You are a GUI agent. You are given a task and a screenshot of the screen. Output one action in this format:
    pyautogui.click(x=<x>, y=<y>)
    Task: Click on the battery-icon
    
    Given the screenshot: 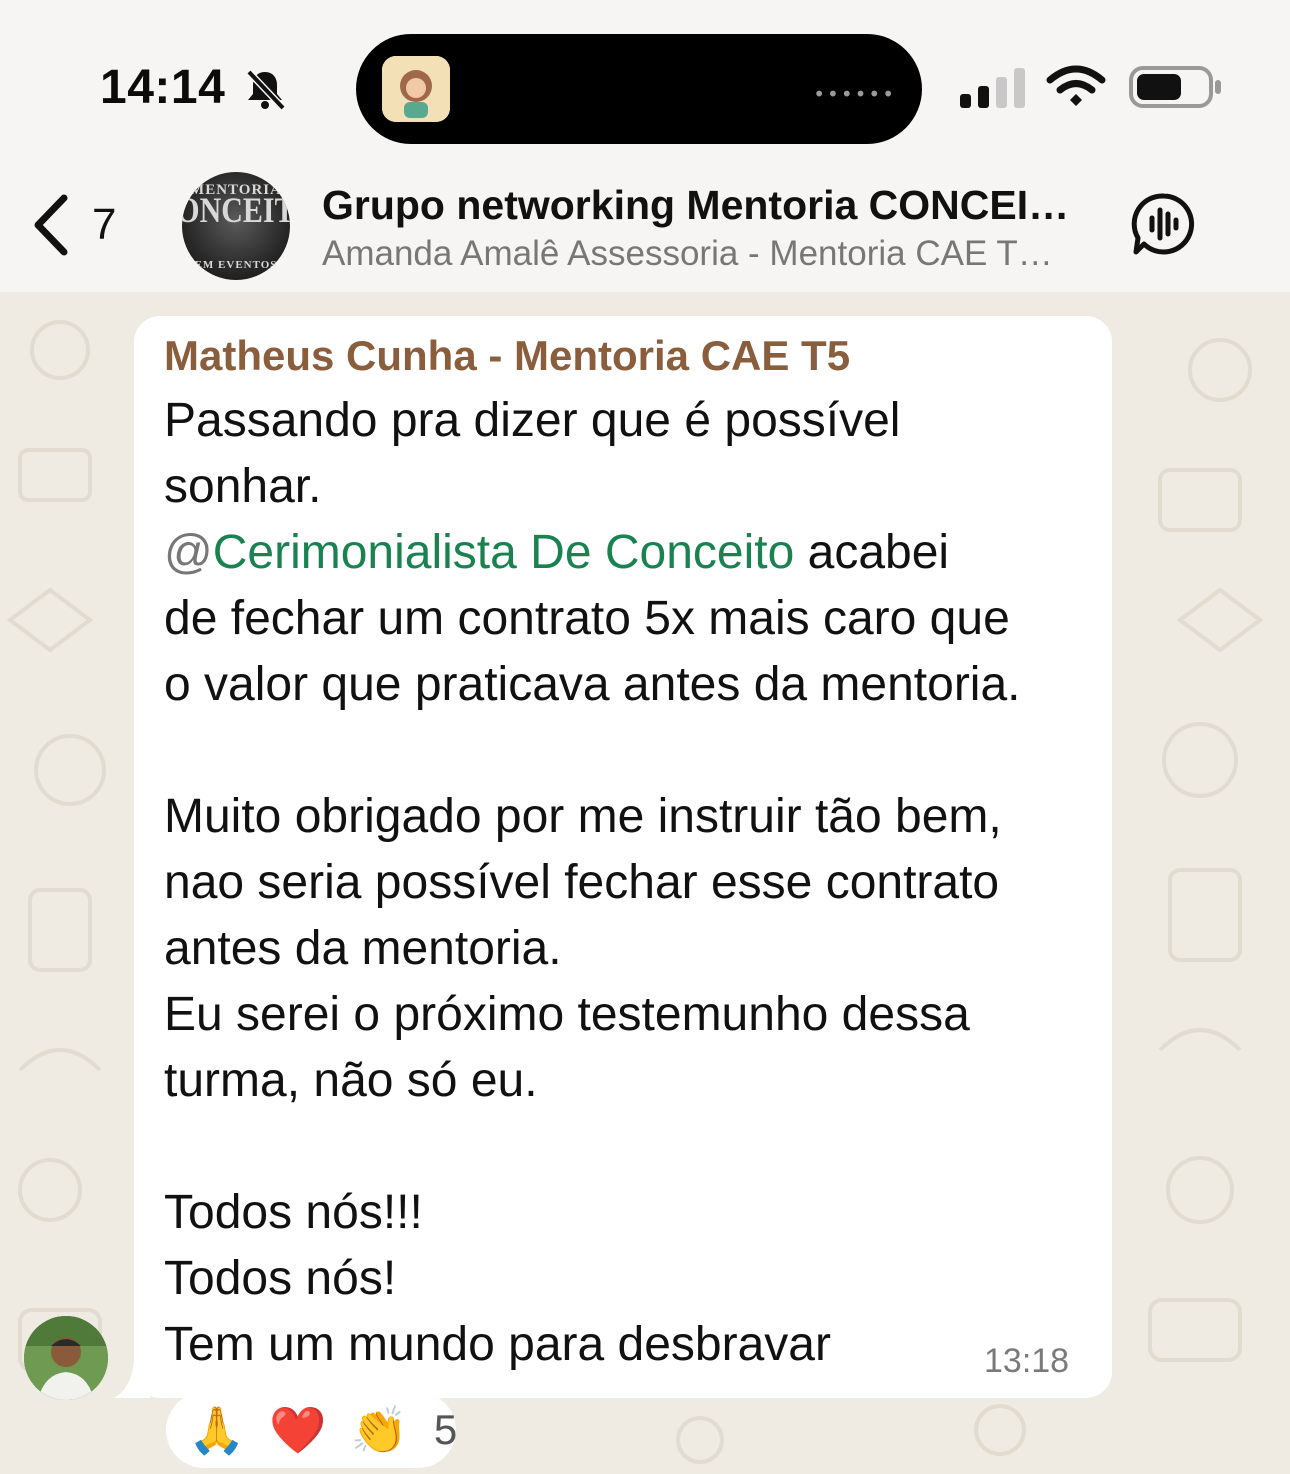 What is the action you would take?
    pyautogui.click(x=1175, y=87)
    